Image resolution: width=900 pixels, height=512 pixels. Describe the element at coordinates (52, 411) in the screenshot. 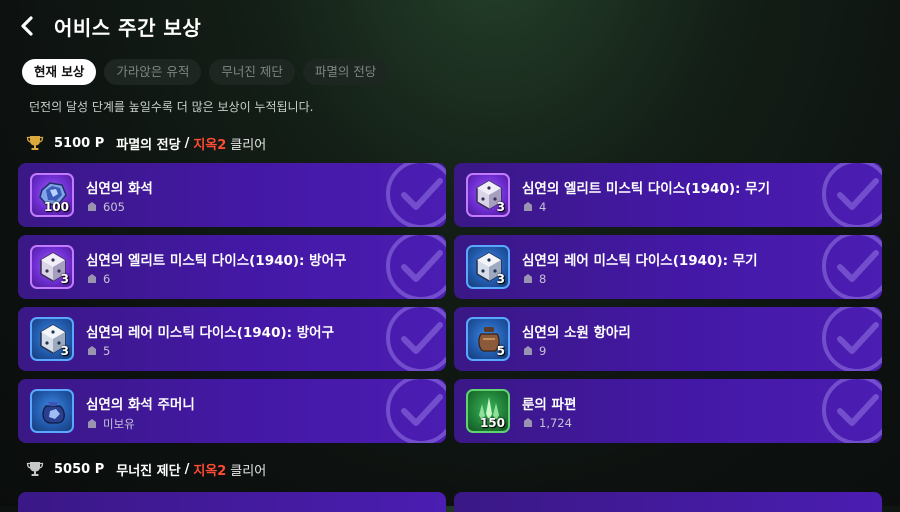

I see `pouch-icon` at that location.